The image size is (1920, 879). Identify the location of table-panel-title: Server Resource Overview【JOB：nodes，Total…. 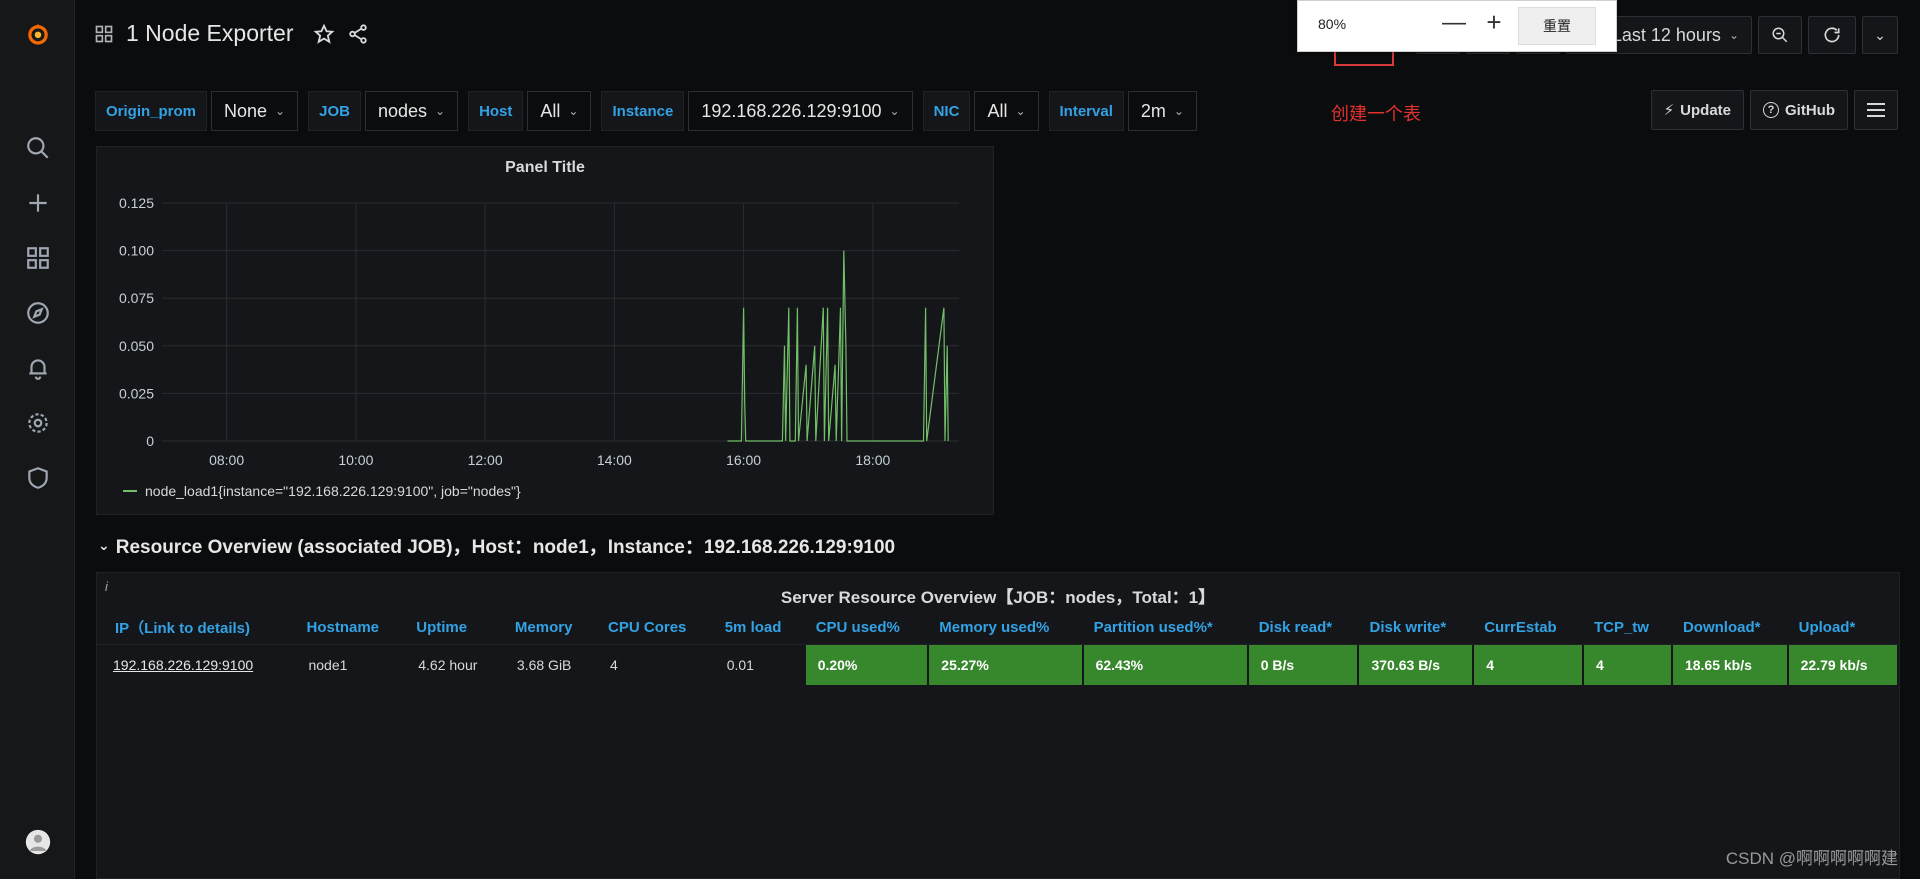
(998, 595).